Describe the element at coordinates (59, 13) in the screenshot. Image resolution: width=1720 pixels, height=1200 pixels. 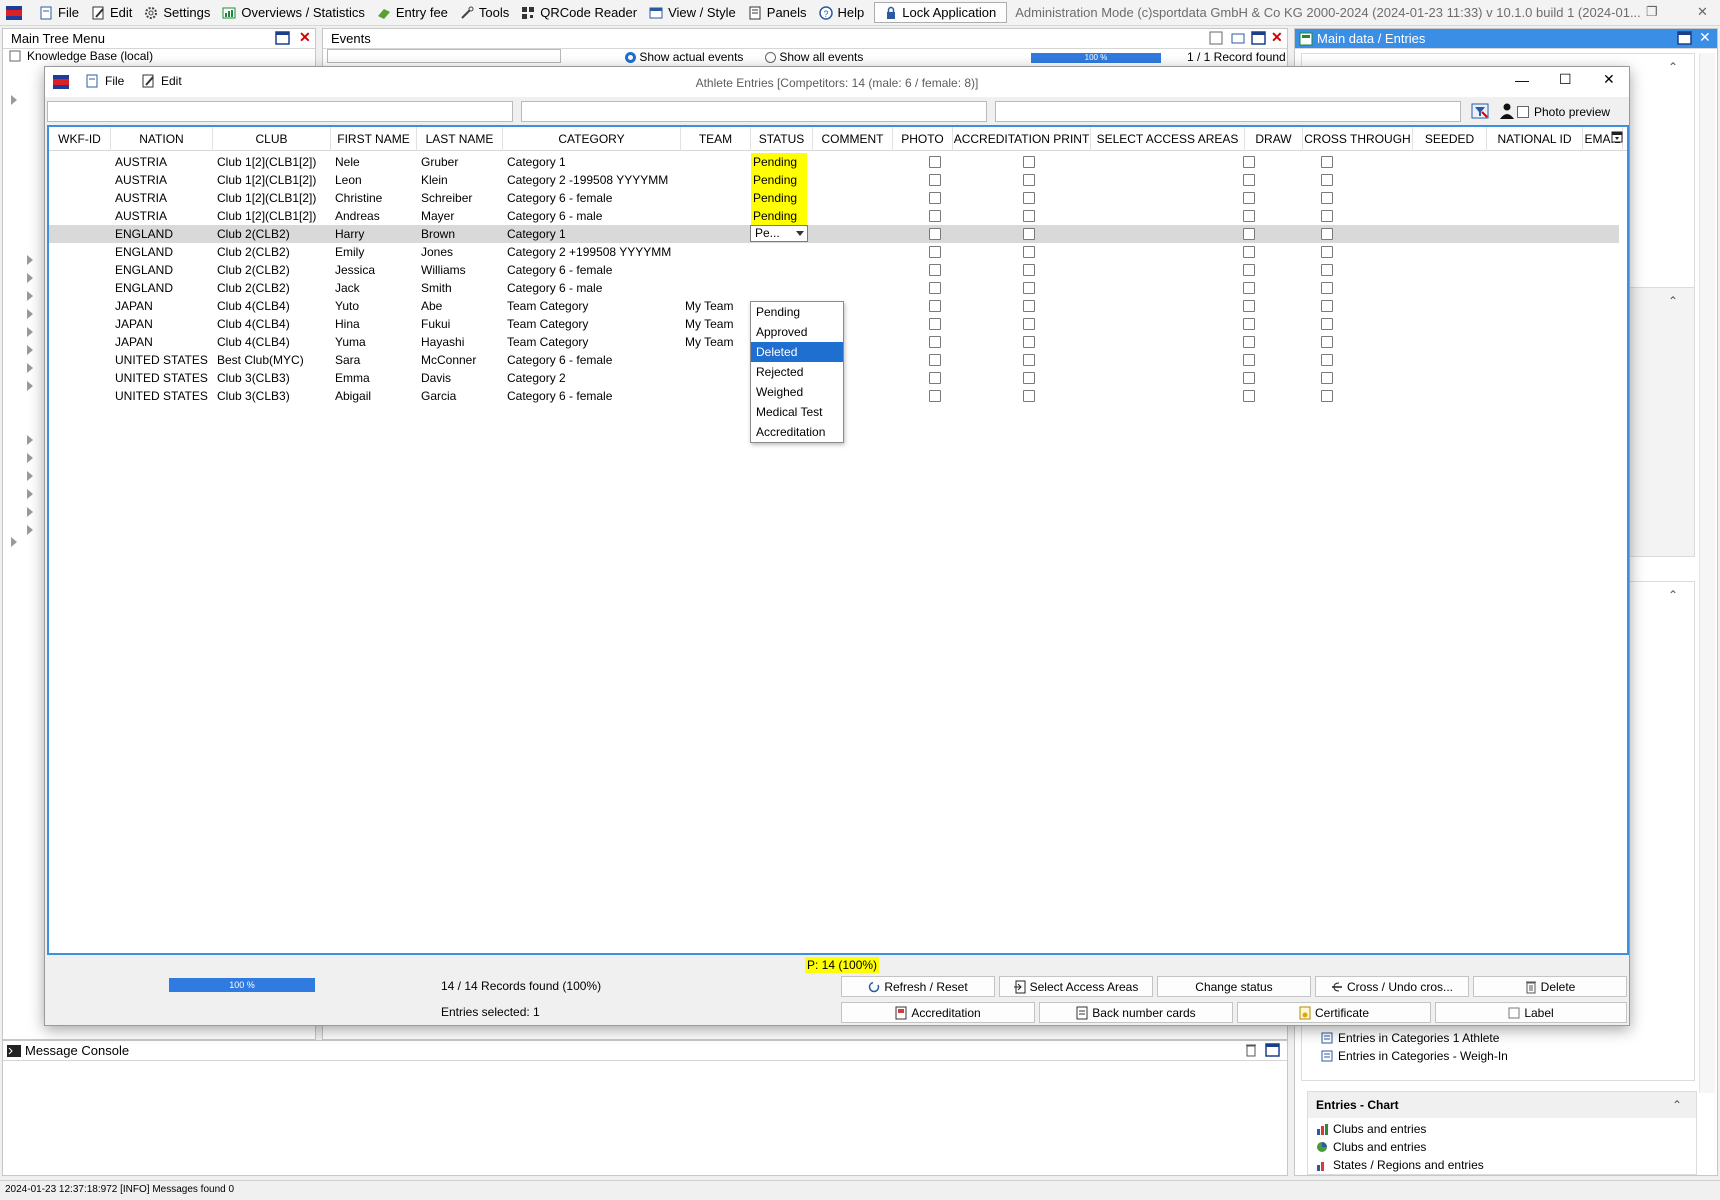
I see `menu-file: File` at that location.